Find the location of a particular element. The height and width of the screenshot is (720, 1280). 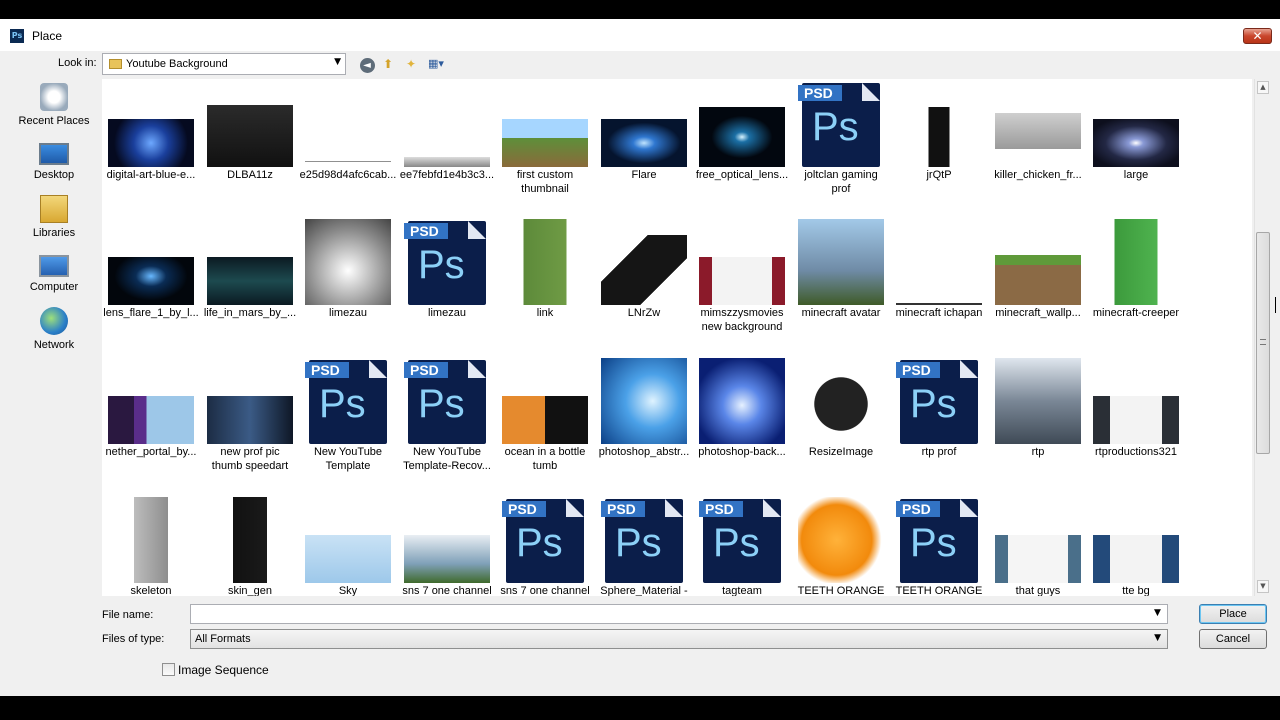

place-libraries: Libraries is located at coordinates (54, 221).